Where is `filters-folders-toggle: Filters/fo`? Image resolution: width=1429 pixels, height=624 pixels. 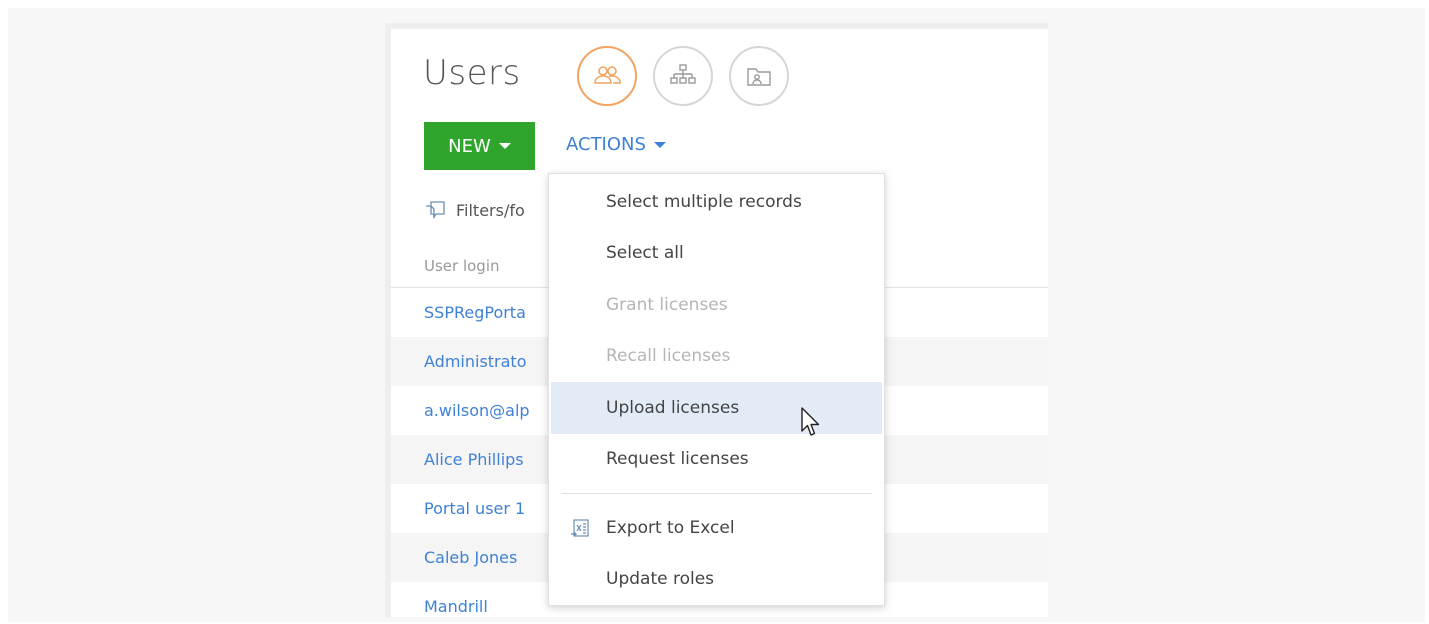
filters-folders-toggle: Filters/fo is located at coordinates (474, 210).